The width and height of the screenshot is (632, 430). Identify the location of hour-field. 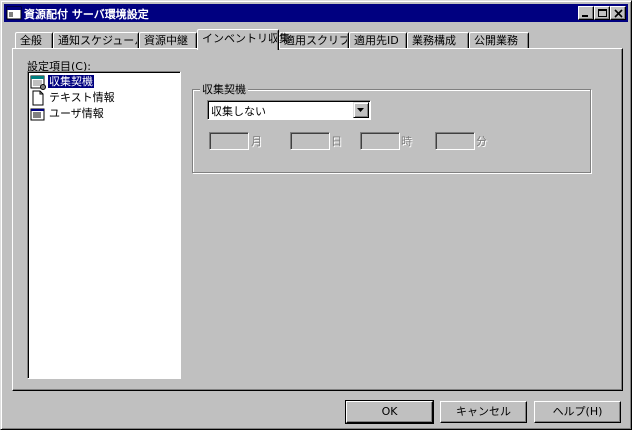
(380, 141).